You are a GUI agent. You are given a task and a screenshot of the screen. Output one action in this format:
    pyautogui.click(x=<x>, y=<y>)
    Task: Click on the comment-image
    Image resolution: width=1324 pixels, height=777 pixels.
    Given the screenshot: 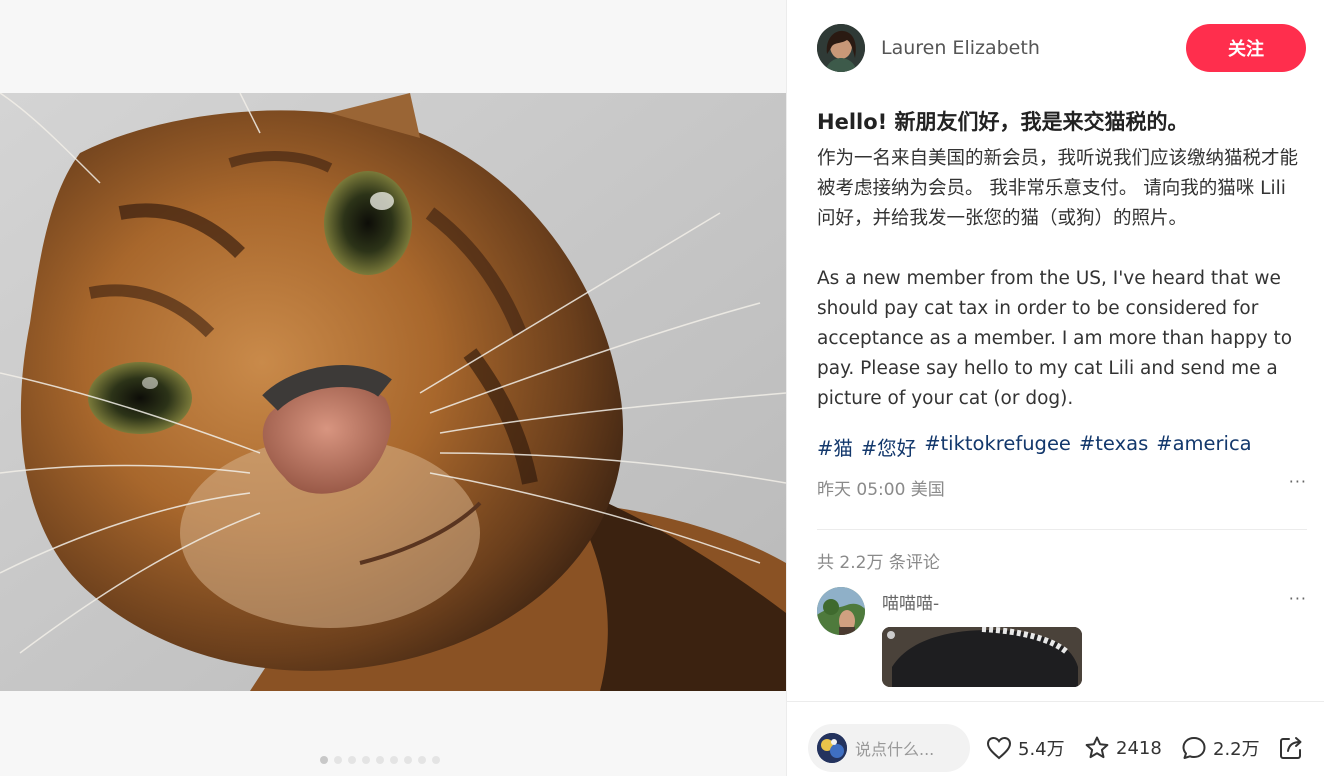 What is the action you would take?
    pyautogui.click(x=982, y=657)
    